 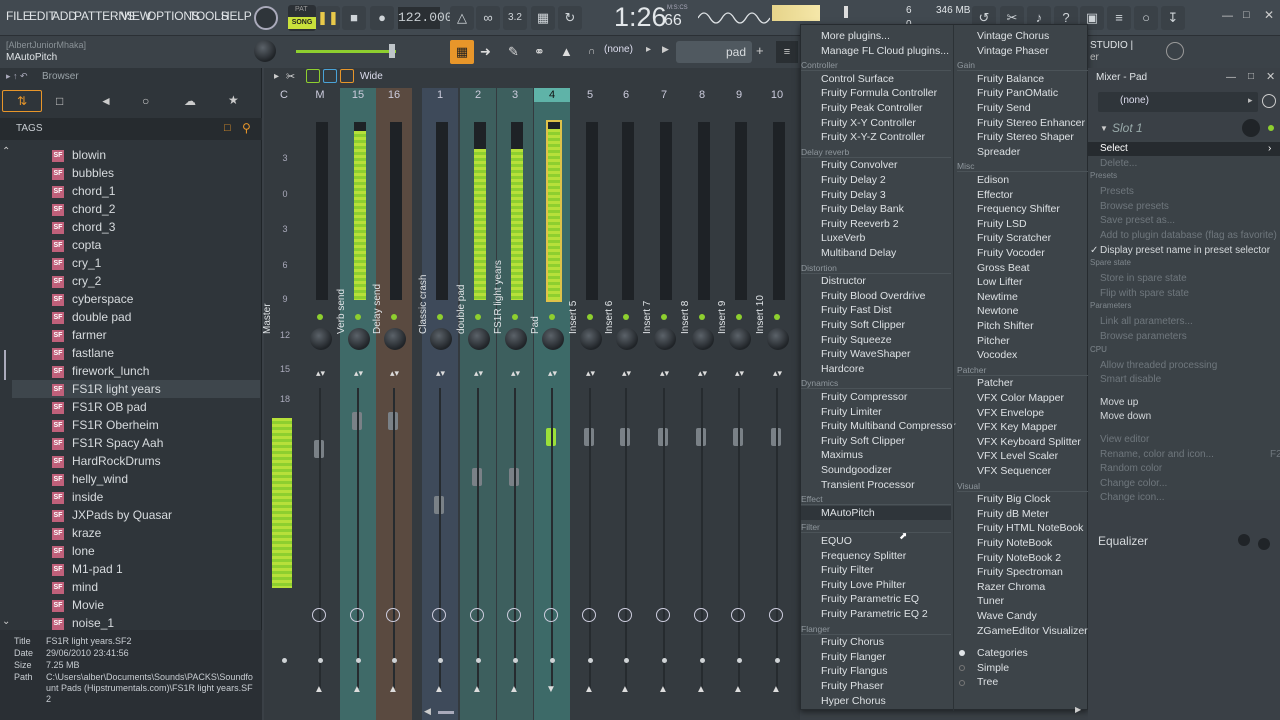 I want to click on list-item: SF chord_1, so click(x=83, y=191).